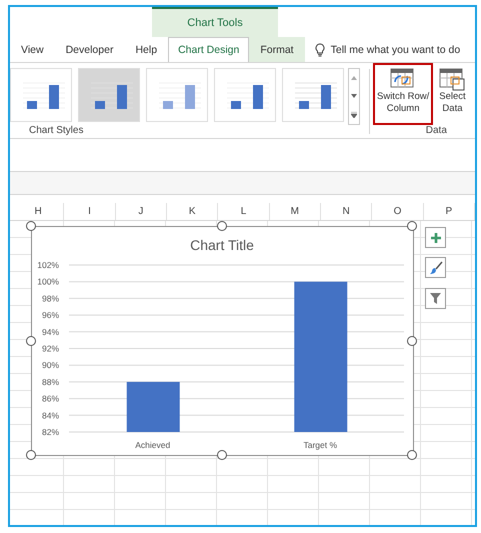 This screenshot has width=481, height=533. I want to click on axis-label: Achieved, so click(152, 445).